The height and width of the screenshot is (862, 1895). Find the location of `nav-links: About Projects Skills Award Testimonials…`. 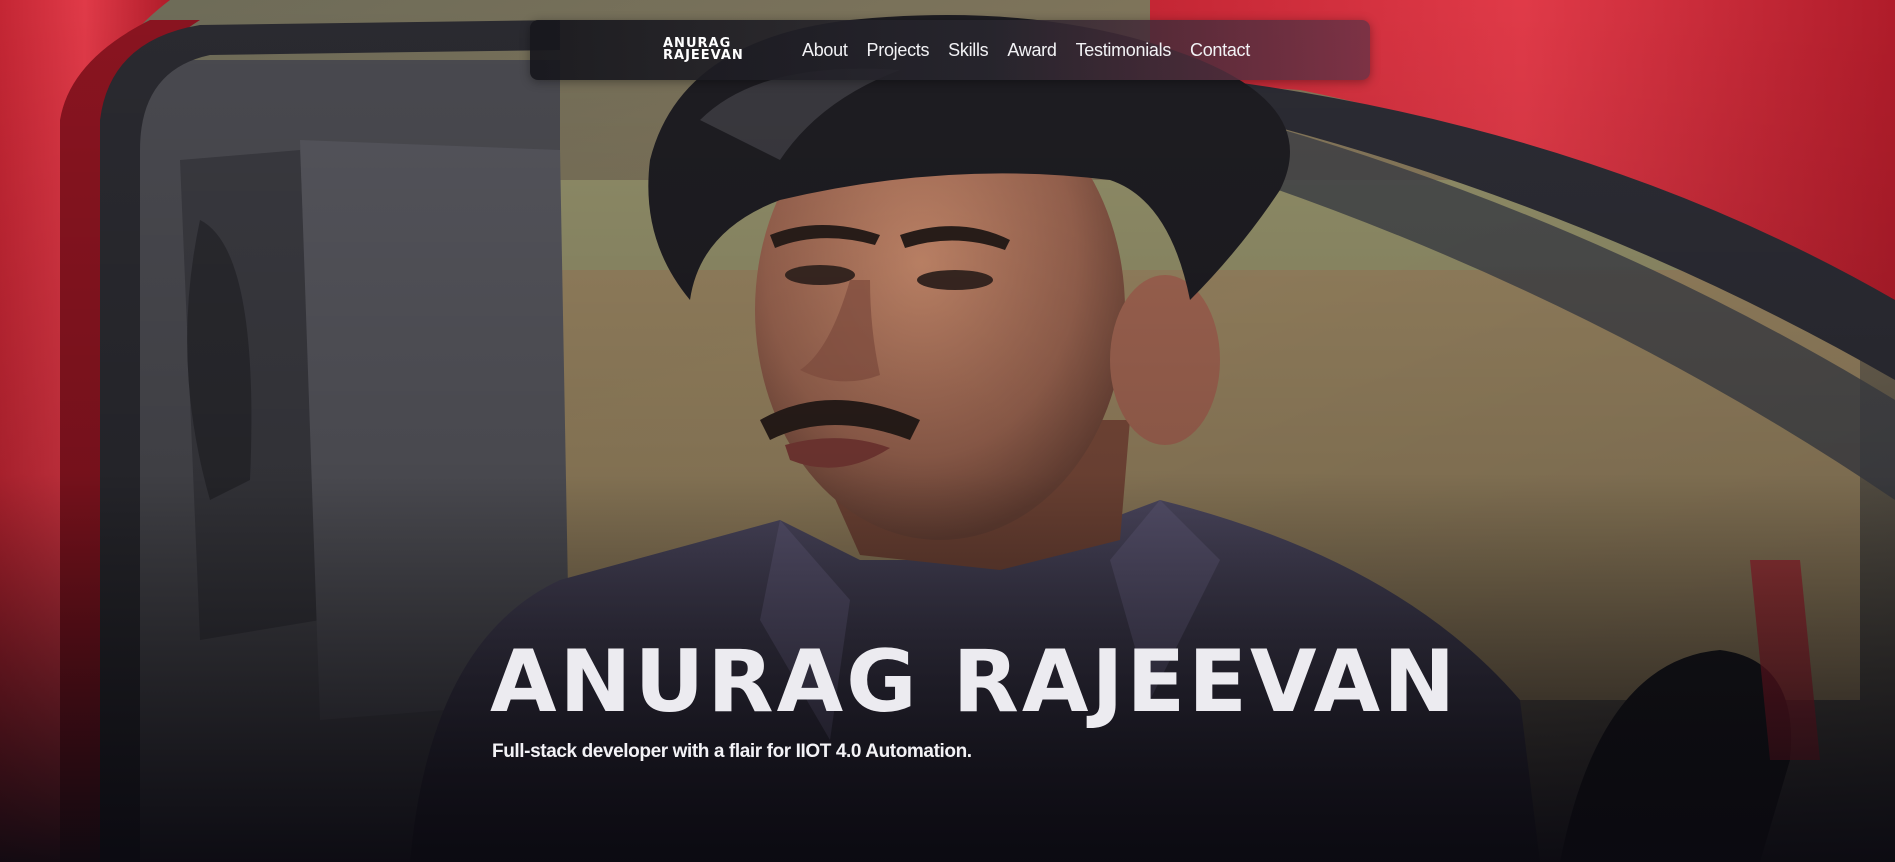

nav-links: About Projects Skills Award Testimonials… is located at coordinates (1035, 50).